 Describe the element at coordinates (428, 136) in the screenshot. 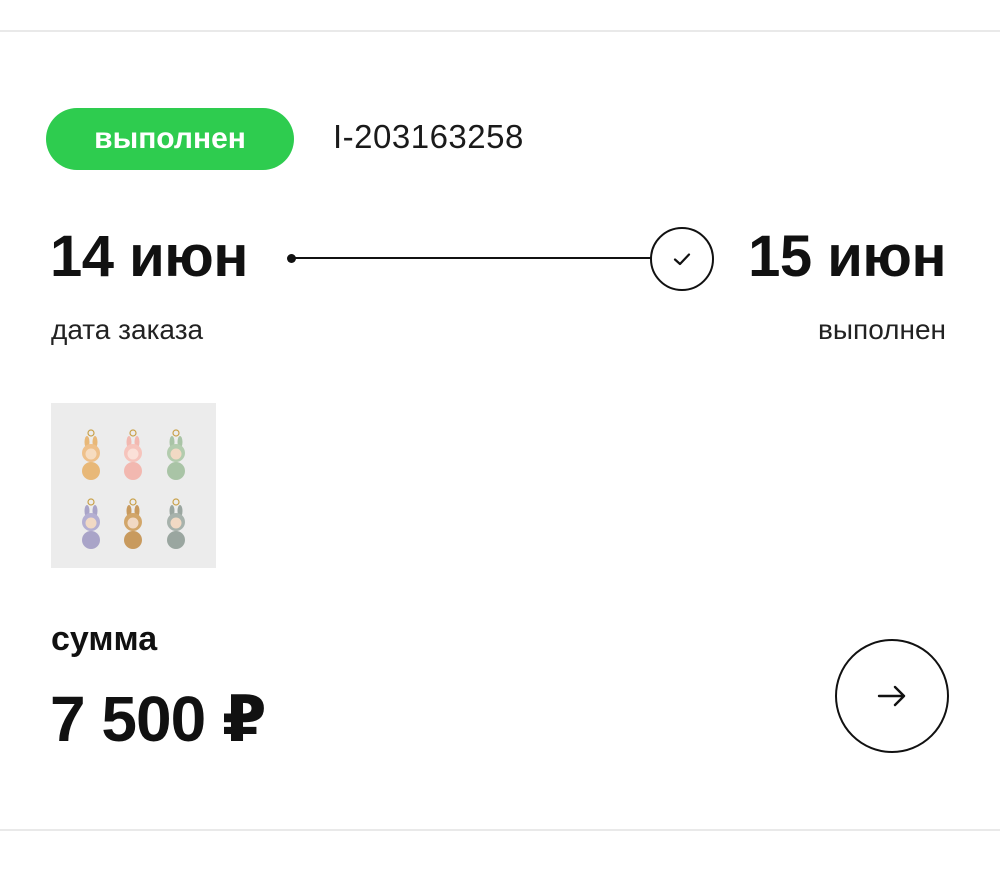

I see `order-number: I-203163258` at that location.